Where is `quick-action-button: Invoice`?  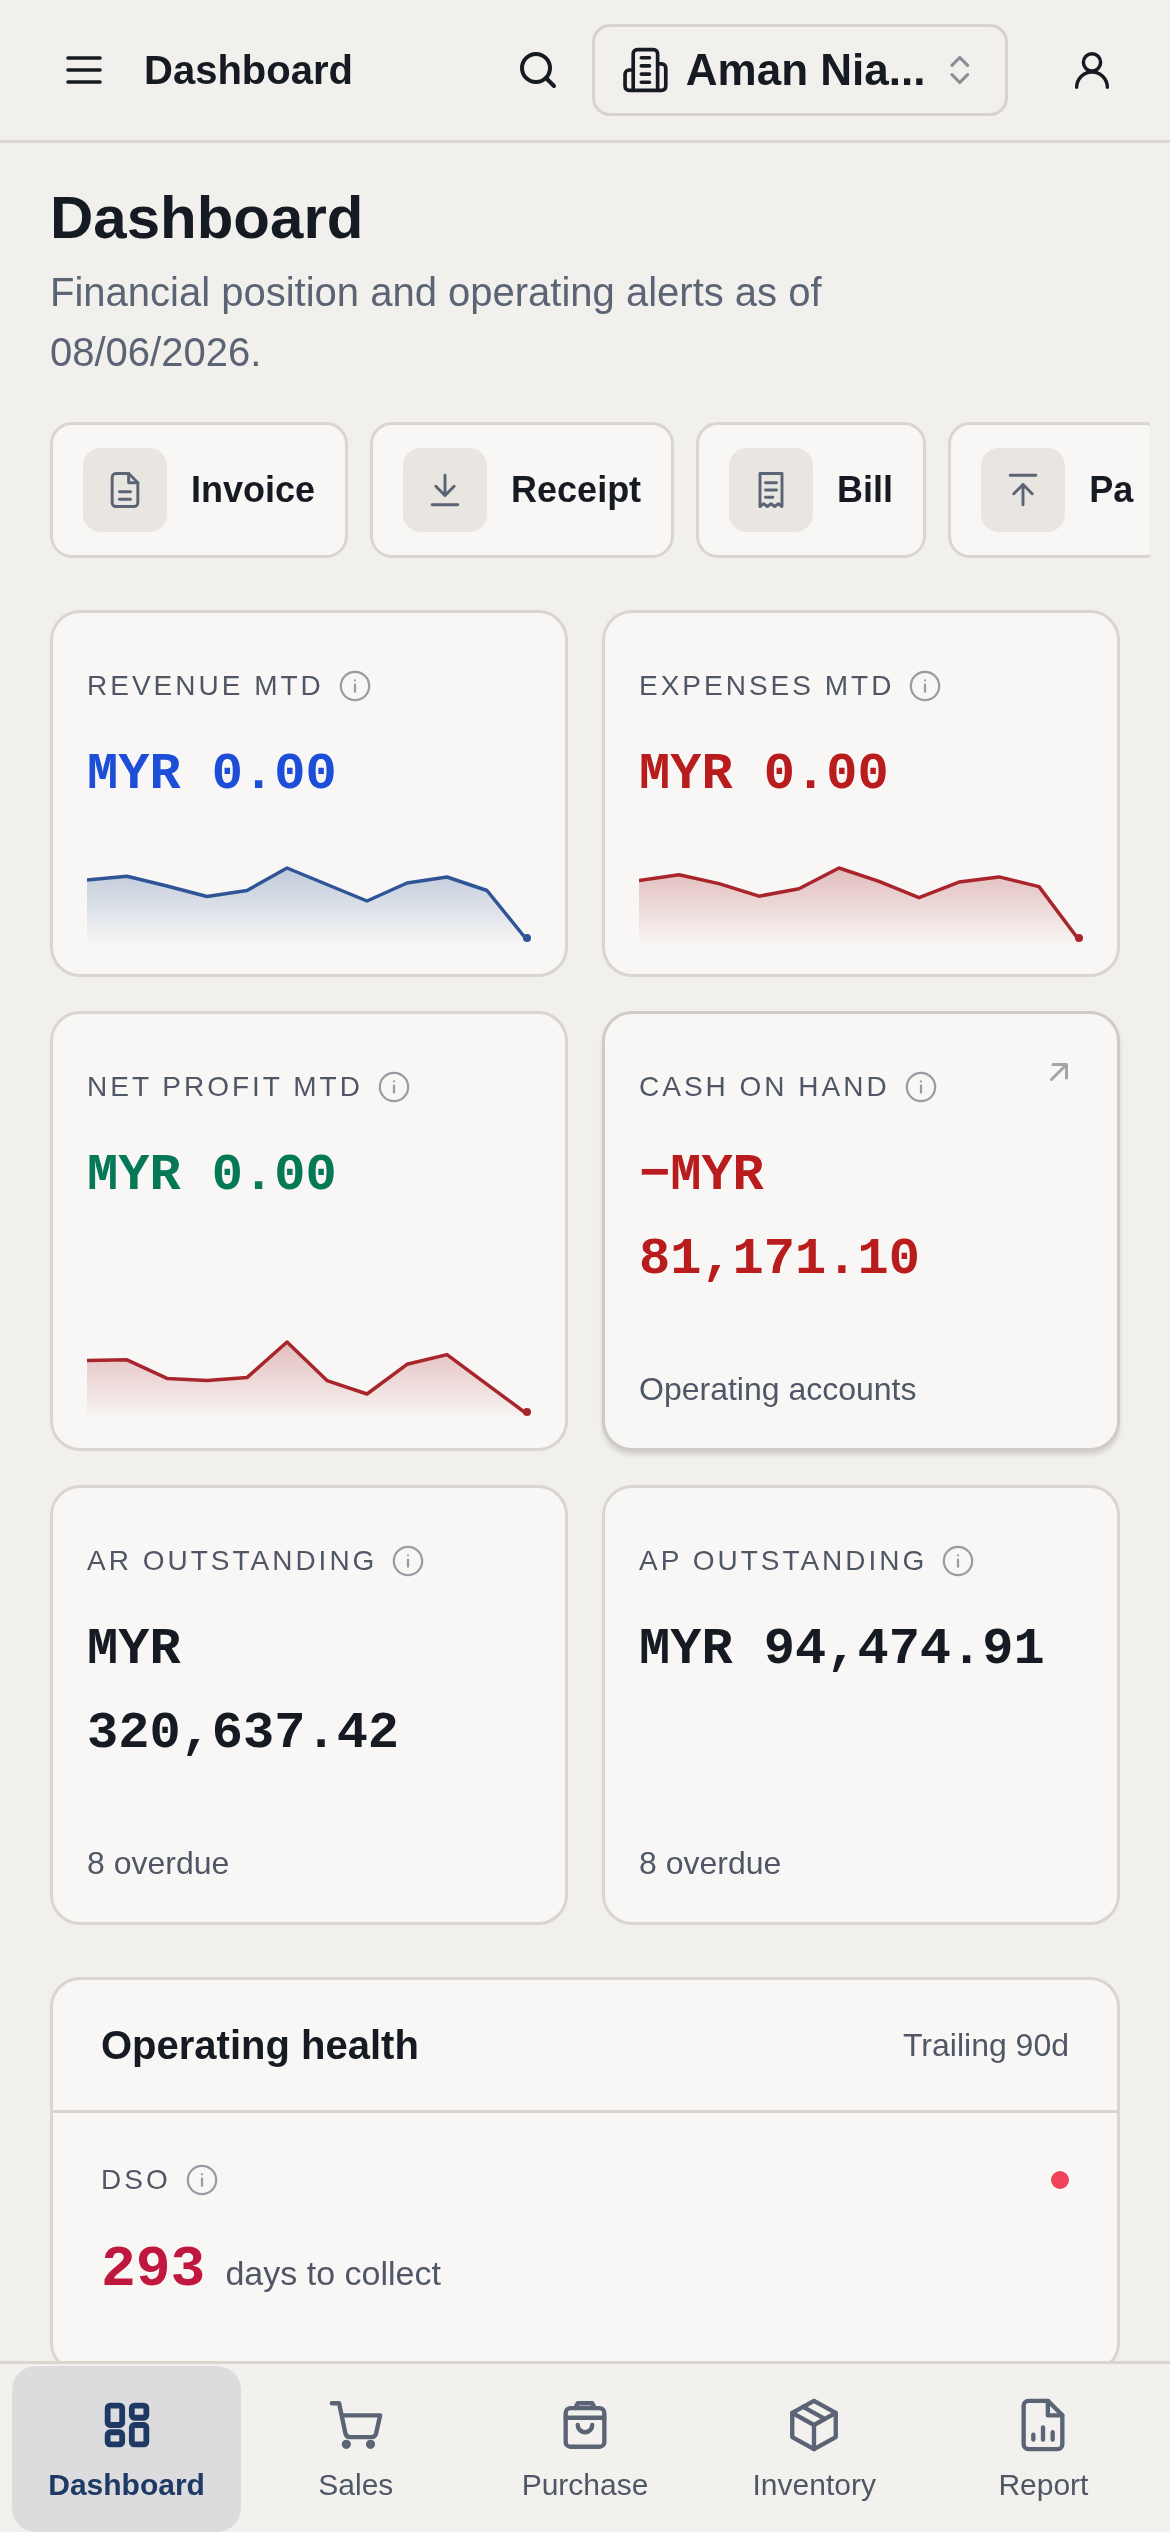
quick-action-button: Invoice is located at coordinates (199, 490).